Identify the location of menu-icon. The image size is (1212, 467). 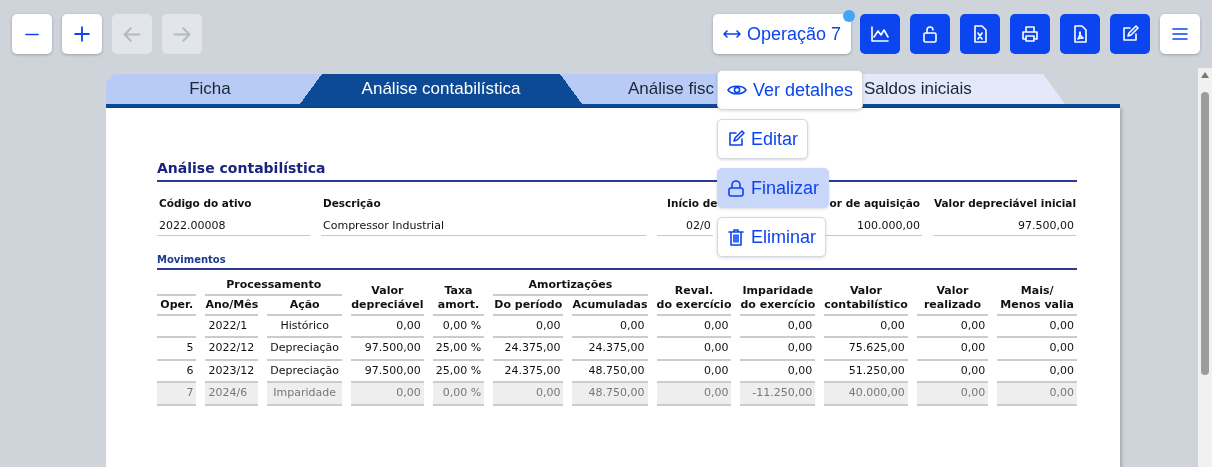
(1180, 34).